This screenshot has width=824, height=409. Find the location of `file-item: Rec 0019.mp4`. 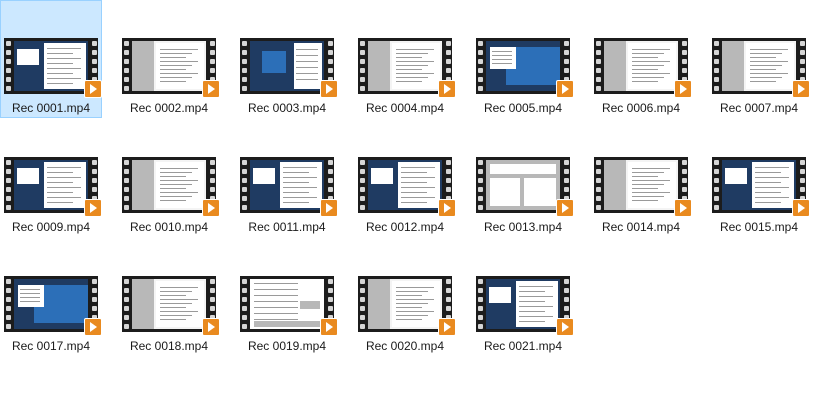

file-item: Rec 0019.mp4 is located at coordinates (287, 297).